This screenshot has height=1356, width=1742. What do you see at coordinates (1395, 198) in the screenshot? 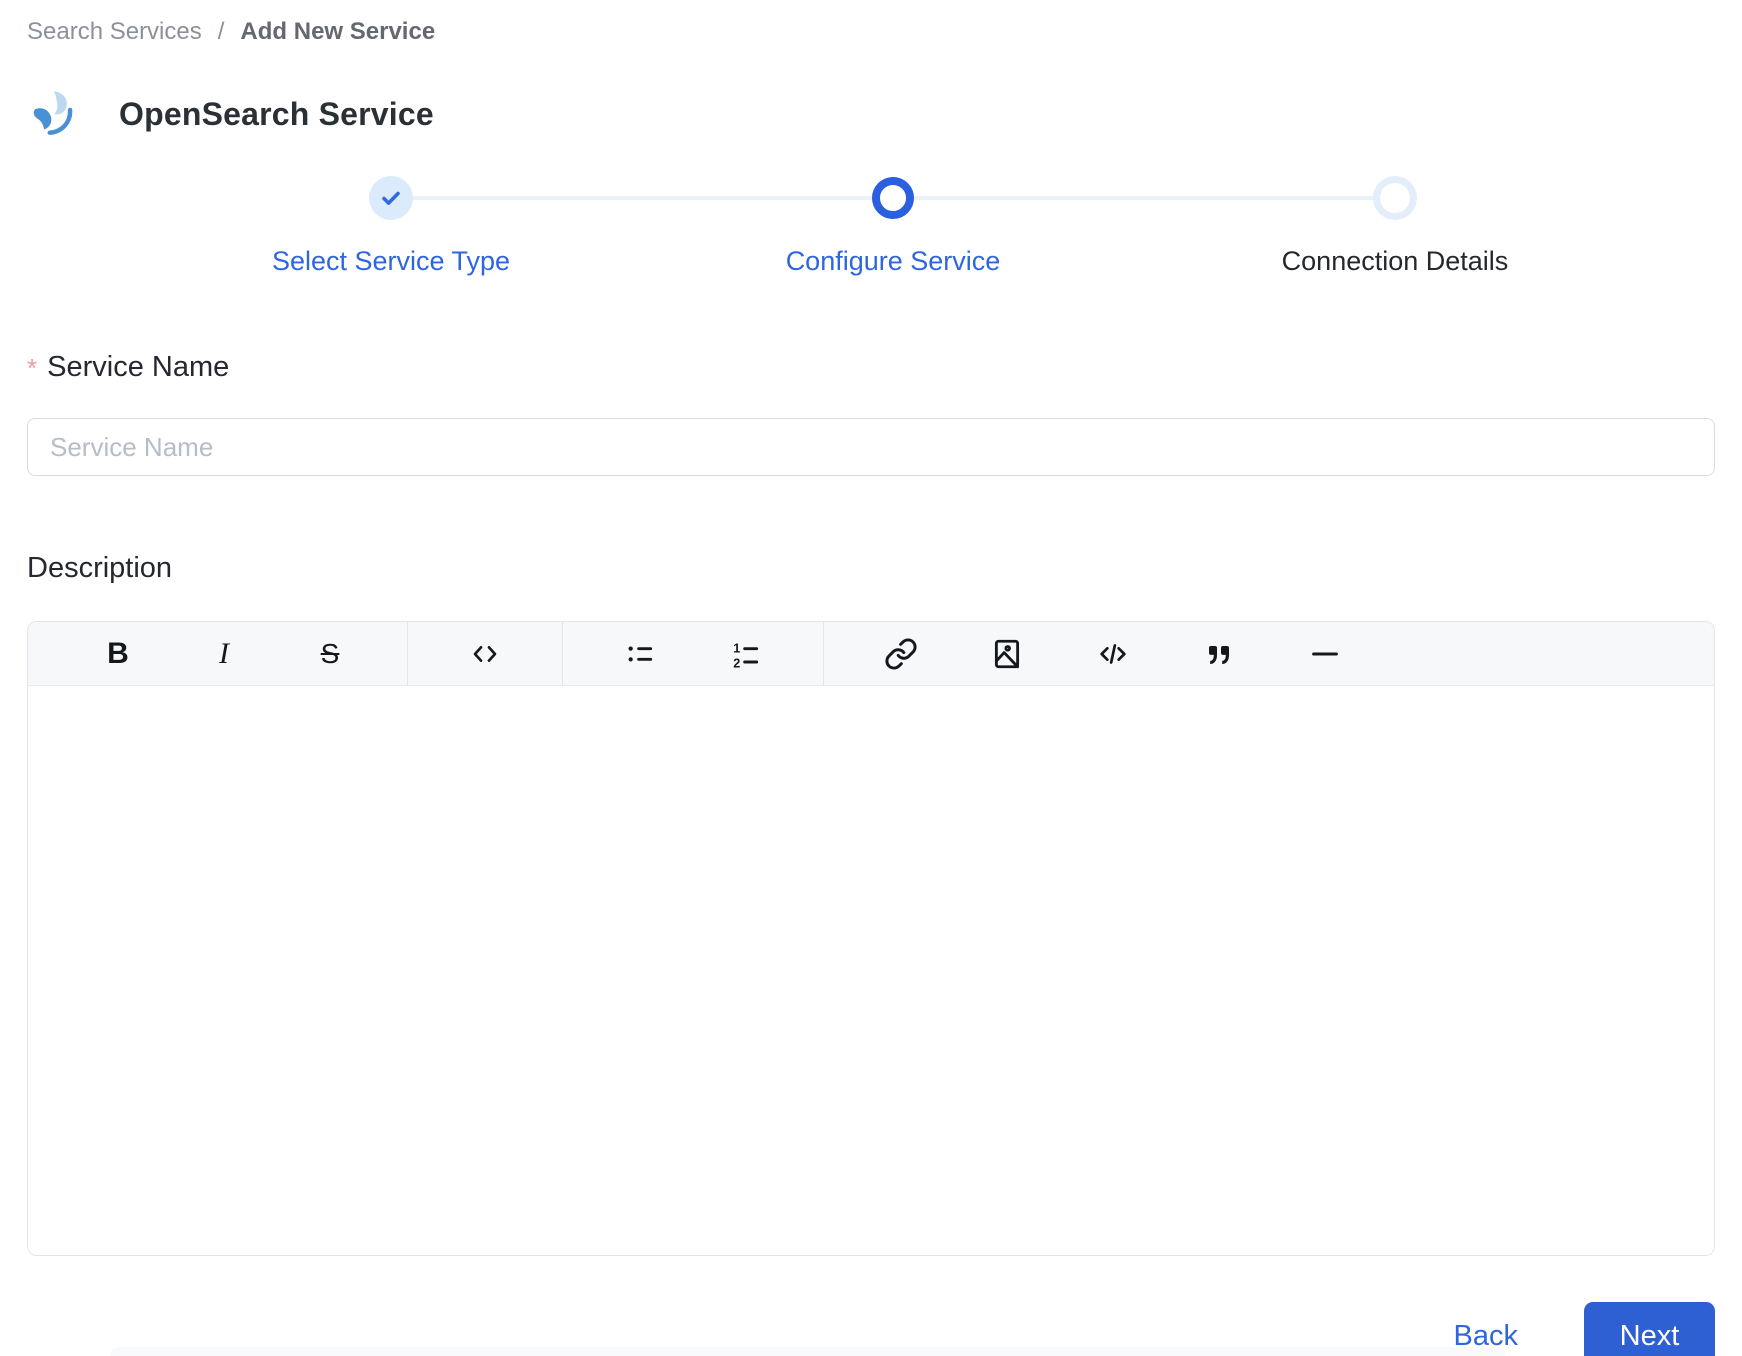
I see `step-upcoming-circle` at bounding box center [1395, 198].